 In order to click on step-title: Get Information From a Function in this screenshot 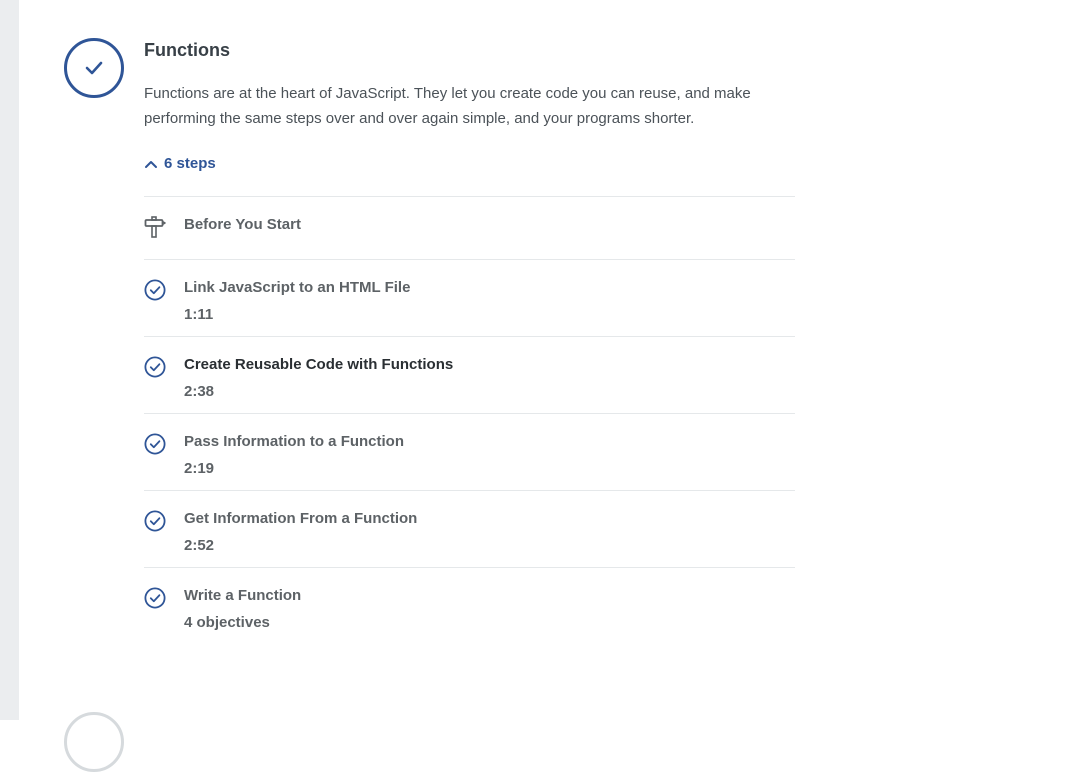, I will do `click(301, 518)`.